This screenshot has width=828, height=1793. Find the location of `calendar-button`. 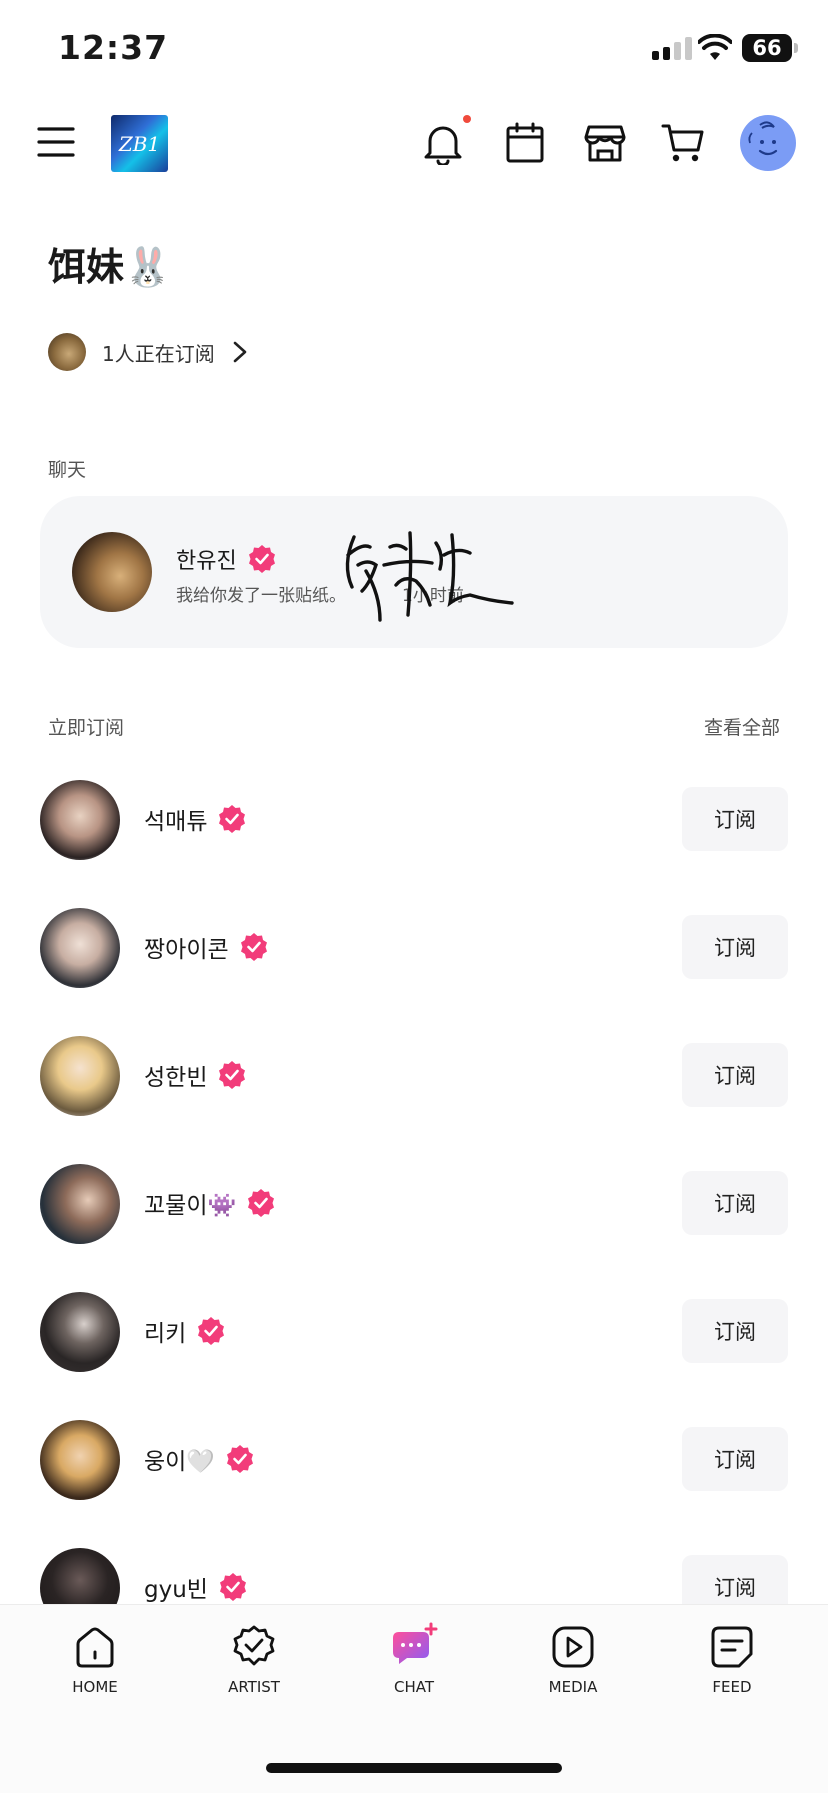

calendar-button is located at coordinates (525, 143).